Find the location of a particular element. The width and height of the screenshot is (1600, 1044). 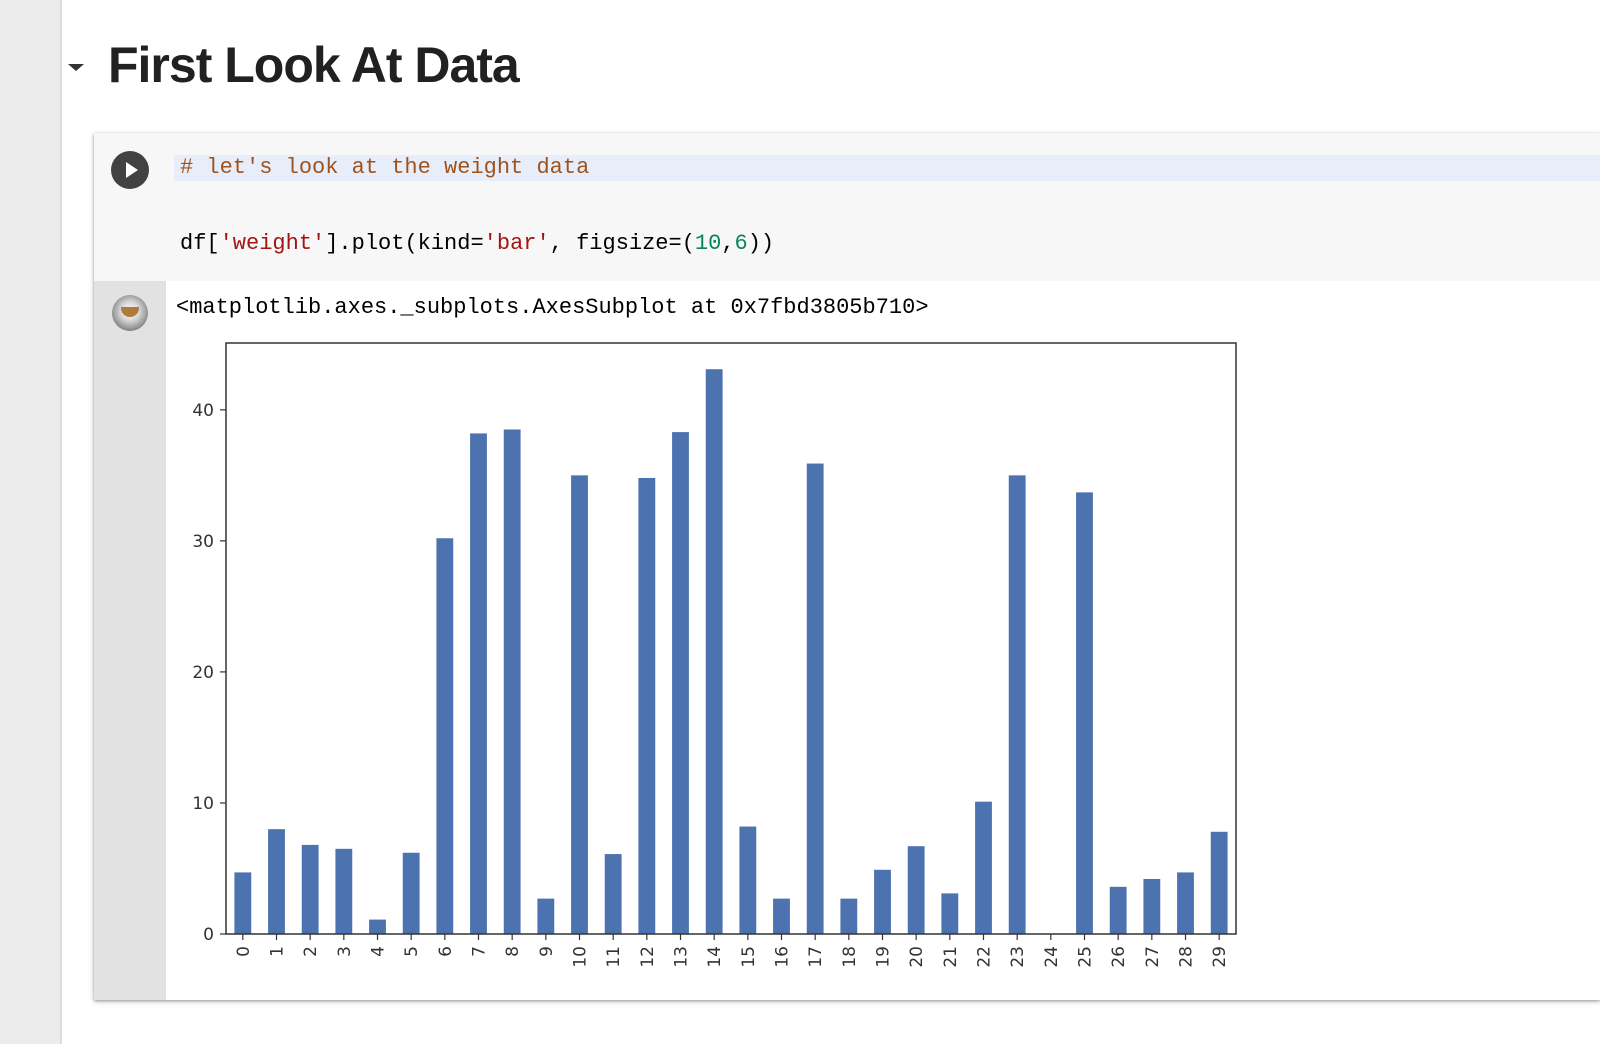

x-tick-label: 17 is located at coordinates (816, 957).